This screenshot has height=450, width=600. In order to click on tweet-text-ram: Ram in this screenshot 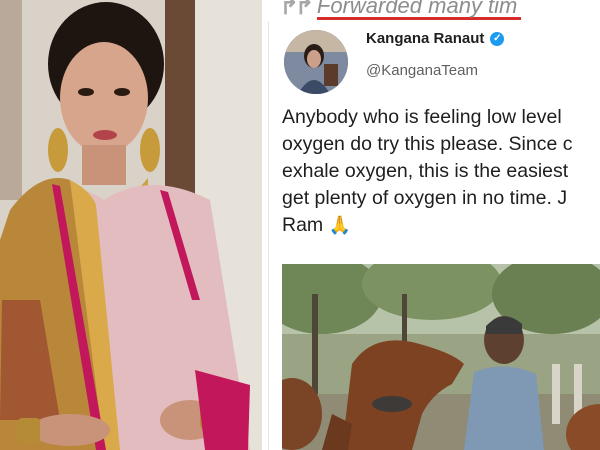, I will do `click(303, 225)`.